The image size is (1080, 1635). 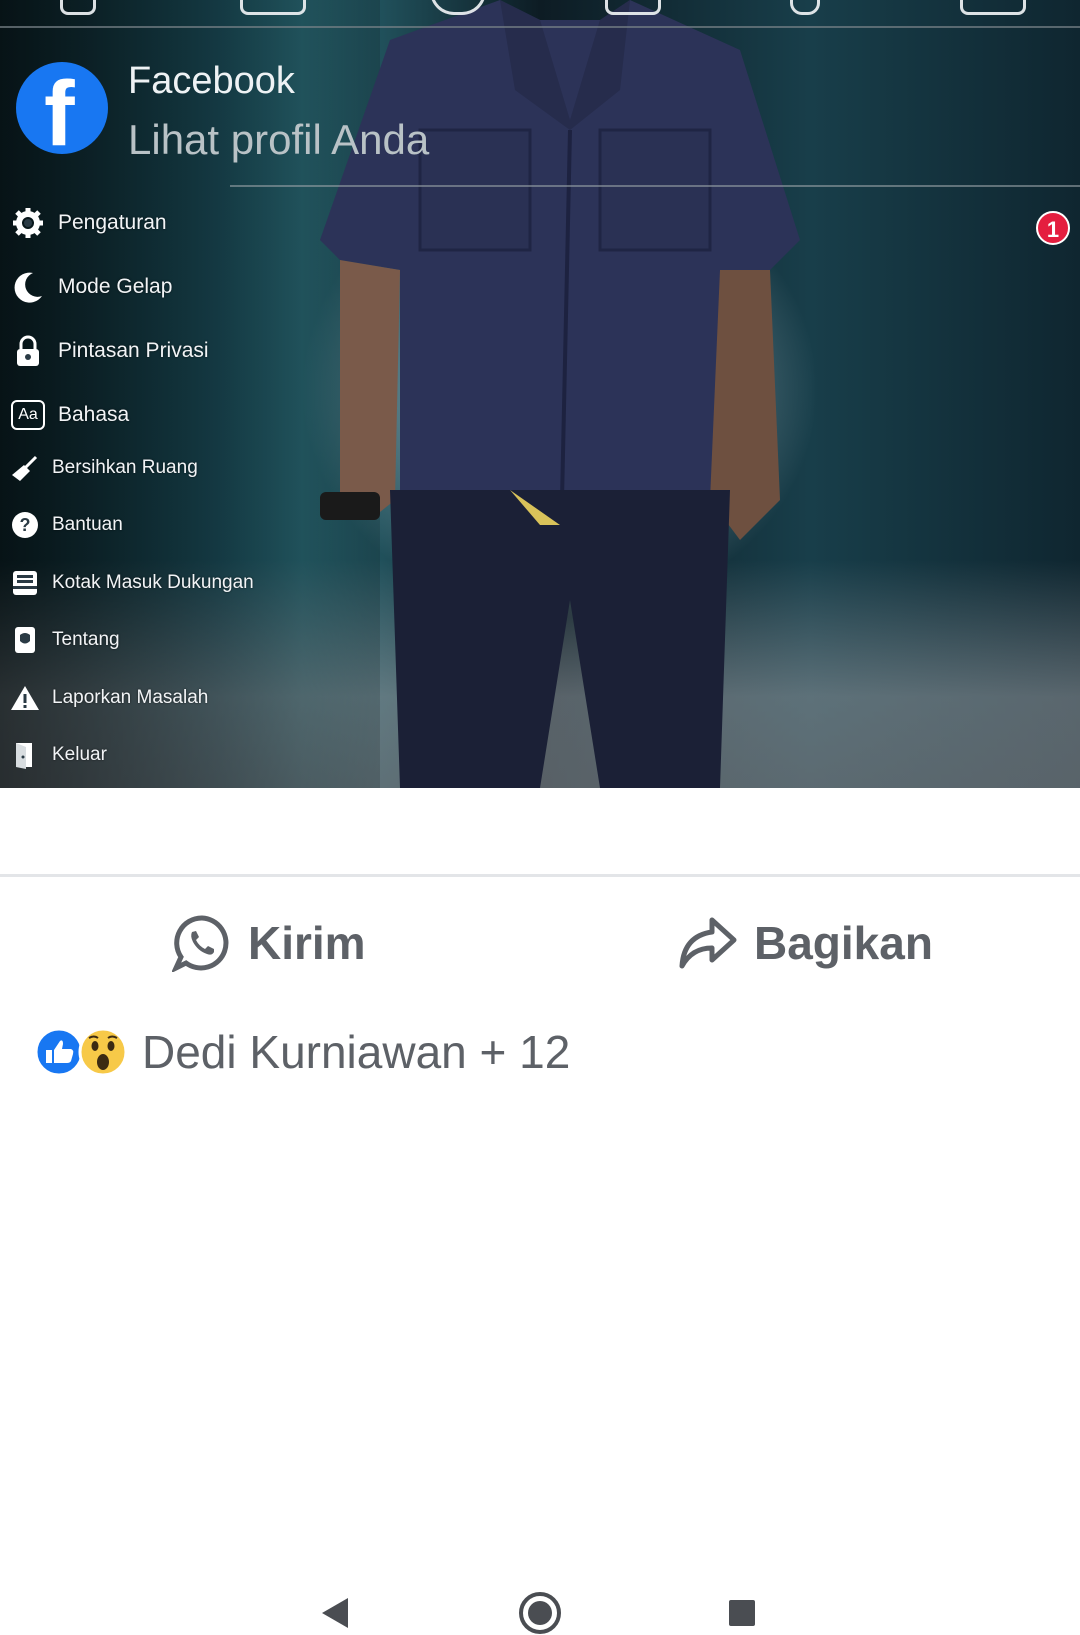 What do you see at coordinates (25, 640) in the screenshot?
I see `info-book-icon` at bounding box center [25, 640].